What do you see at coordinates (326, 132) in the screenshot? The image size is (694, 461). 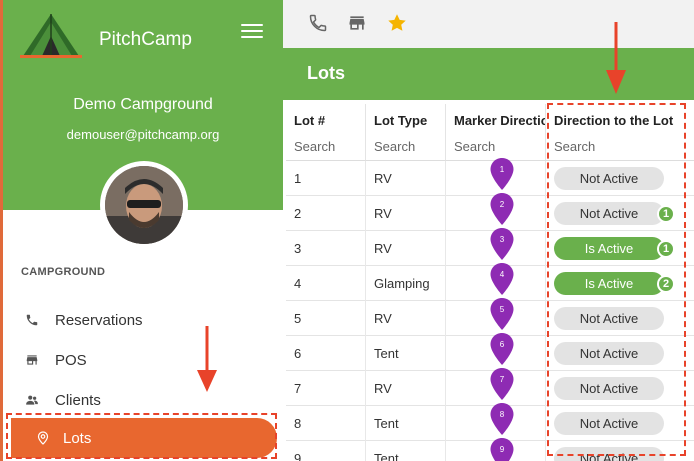 I see `column-header-lot-number: Lot # Search` at bounding box center [326, 132].